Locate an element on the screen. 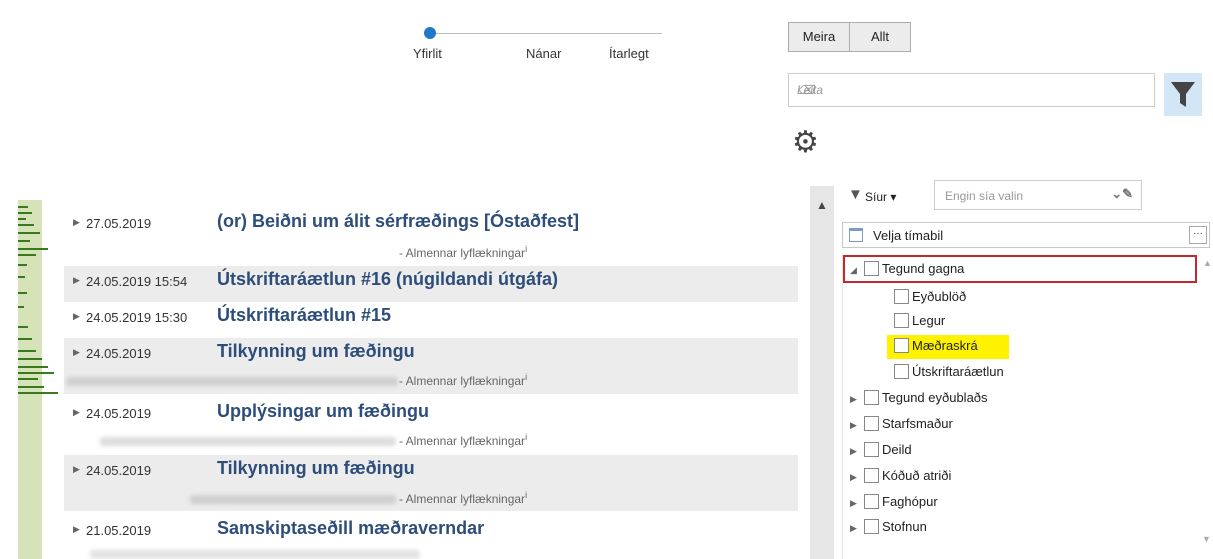 The width and height of the screenshot is (1213, 559). detail-level-more: Nánar is located at coordinates (543, 53).